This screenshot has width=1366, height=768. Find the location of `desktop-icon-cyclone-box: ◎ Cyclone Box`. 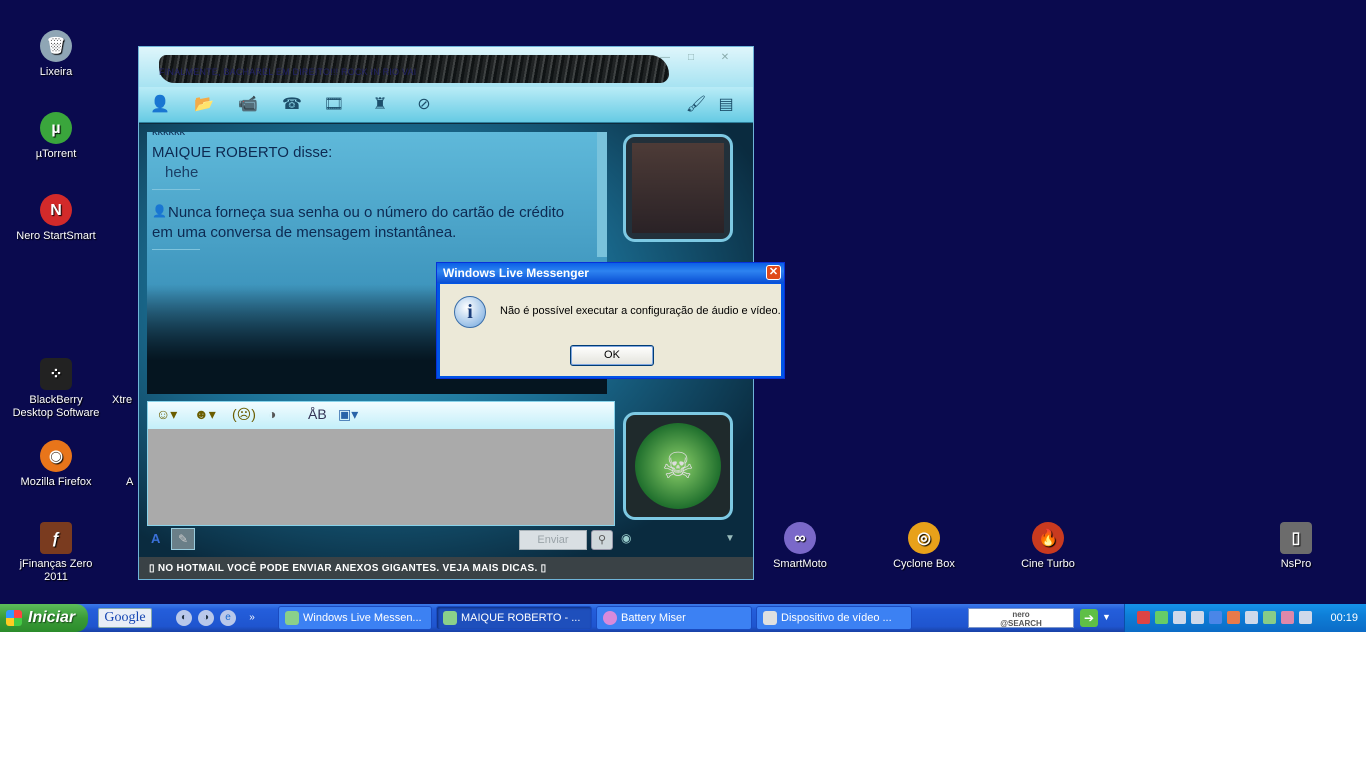

desktop-icon-cyclone-box: ◎ Cyclone Box is located at coordinates (924, 546).